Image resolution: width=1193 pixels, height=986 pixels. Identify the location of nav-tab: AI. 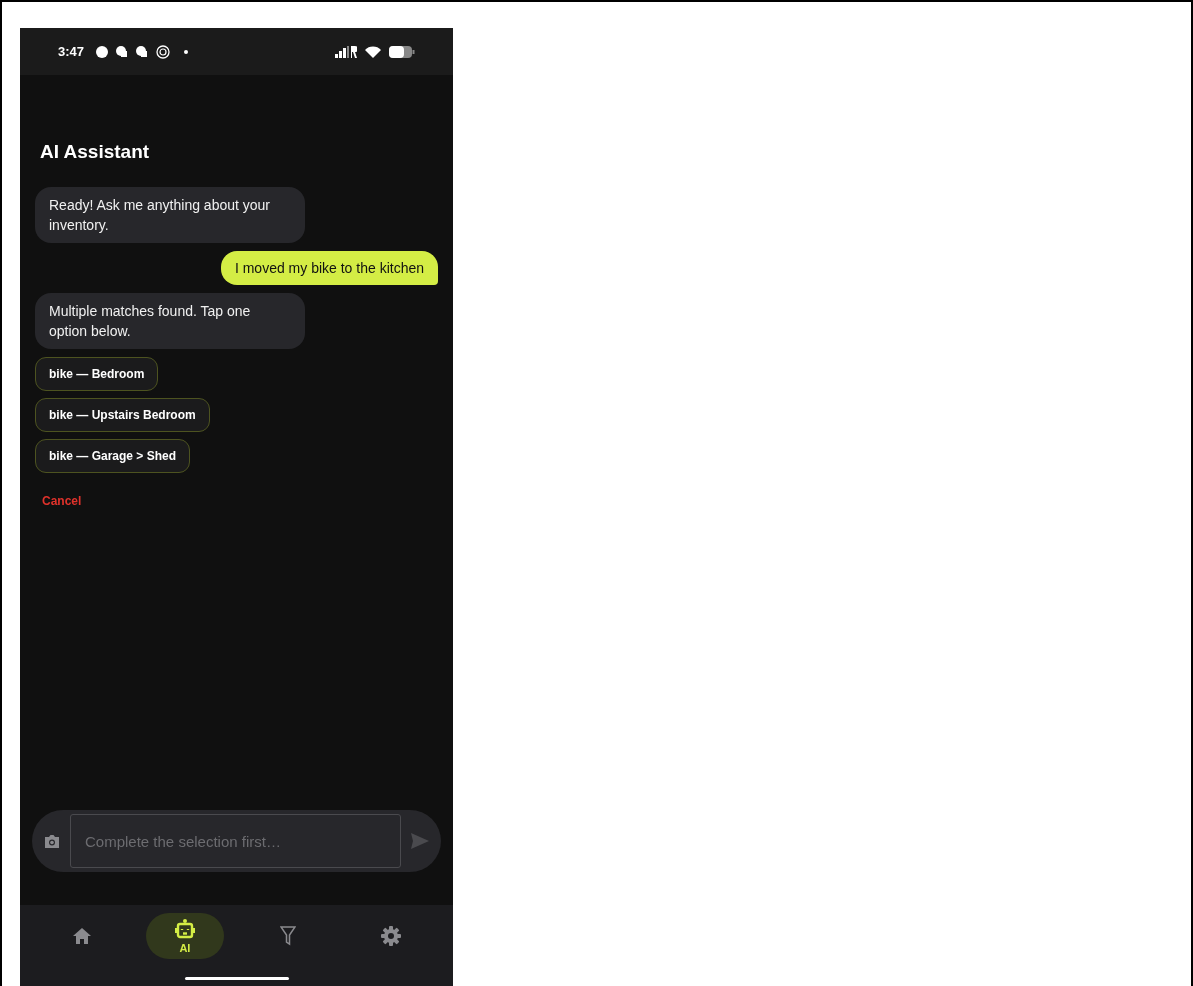
(184, 936).